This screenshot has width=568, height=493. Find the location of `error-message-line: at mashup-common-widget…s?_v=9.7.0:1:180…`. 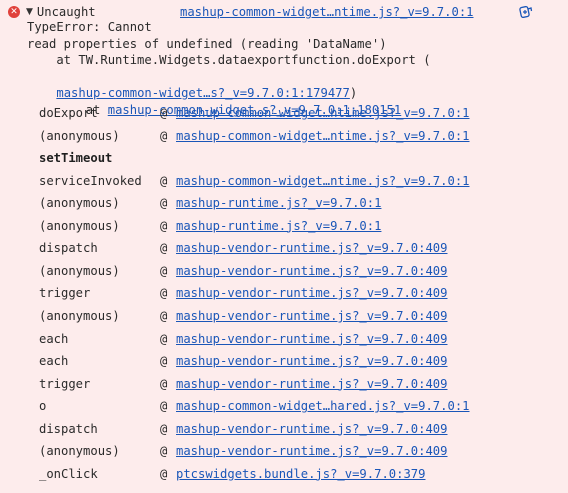

error-message-line: at mashup-common-widget…s?_v=9.7.0:1:180… is located at coordinates (214, 101).